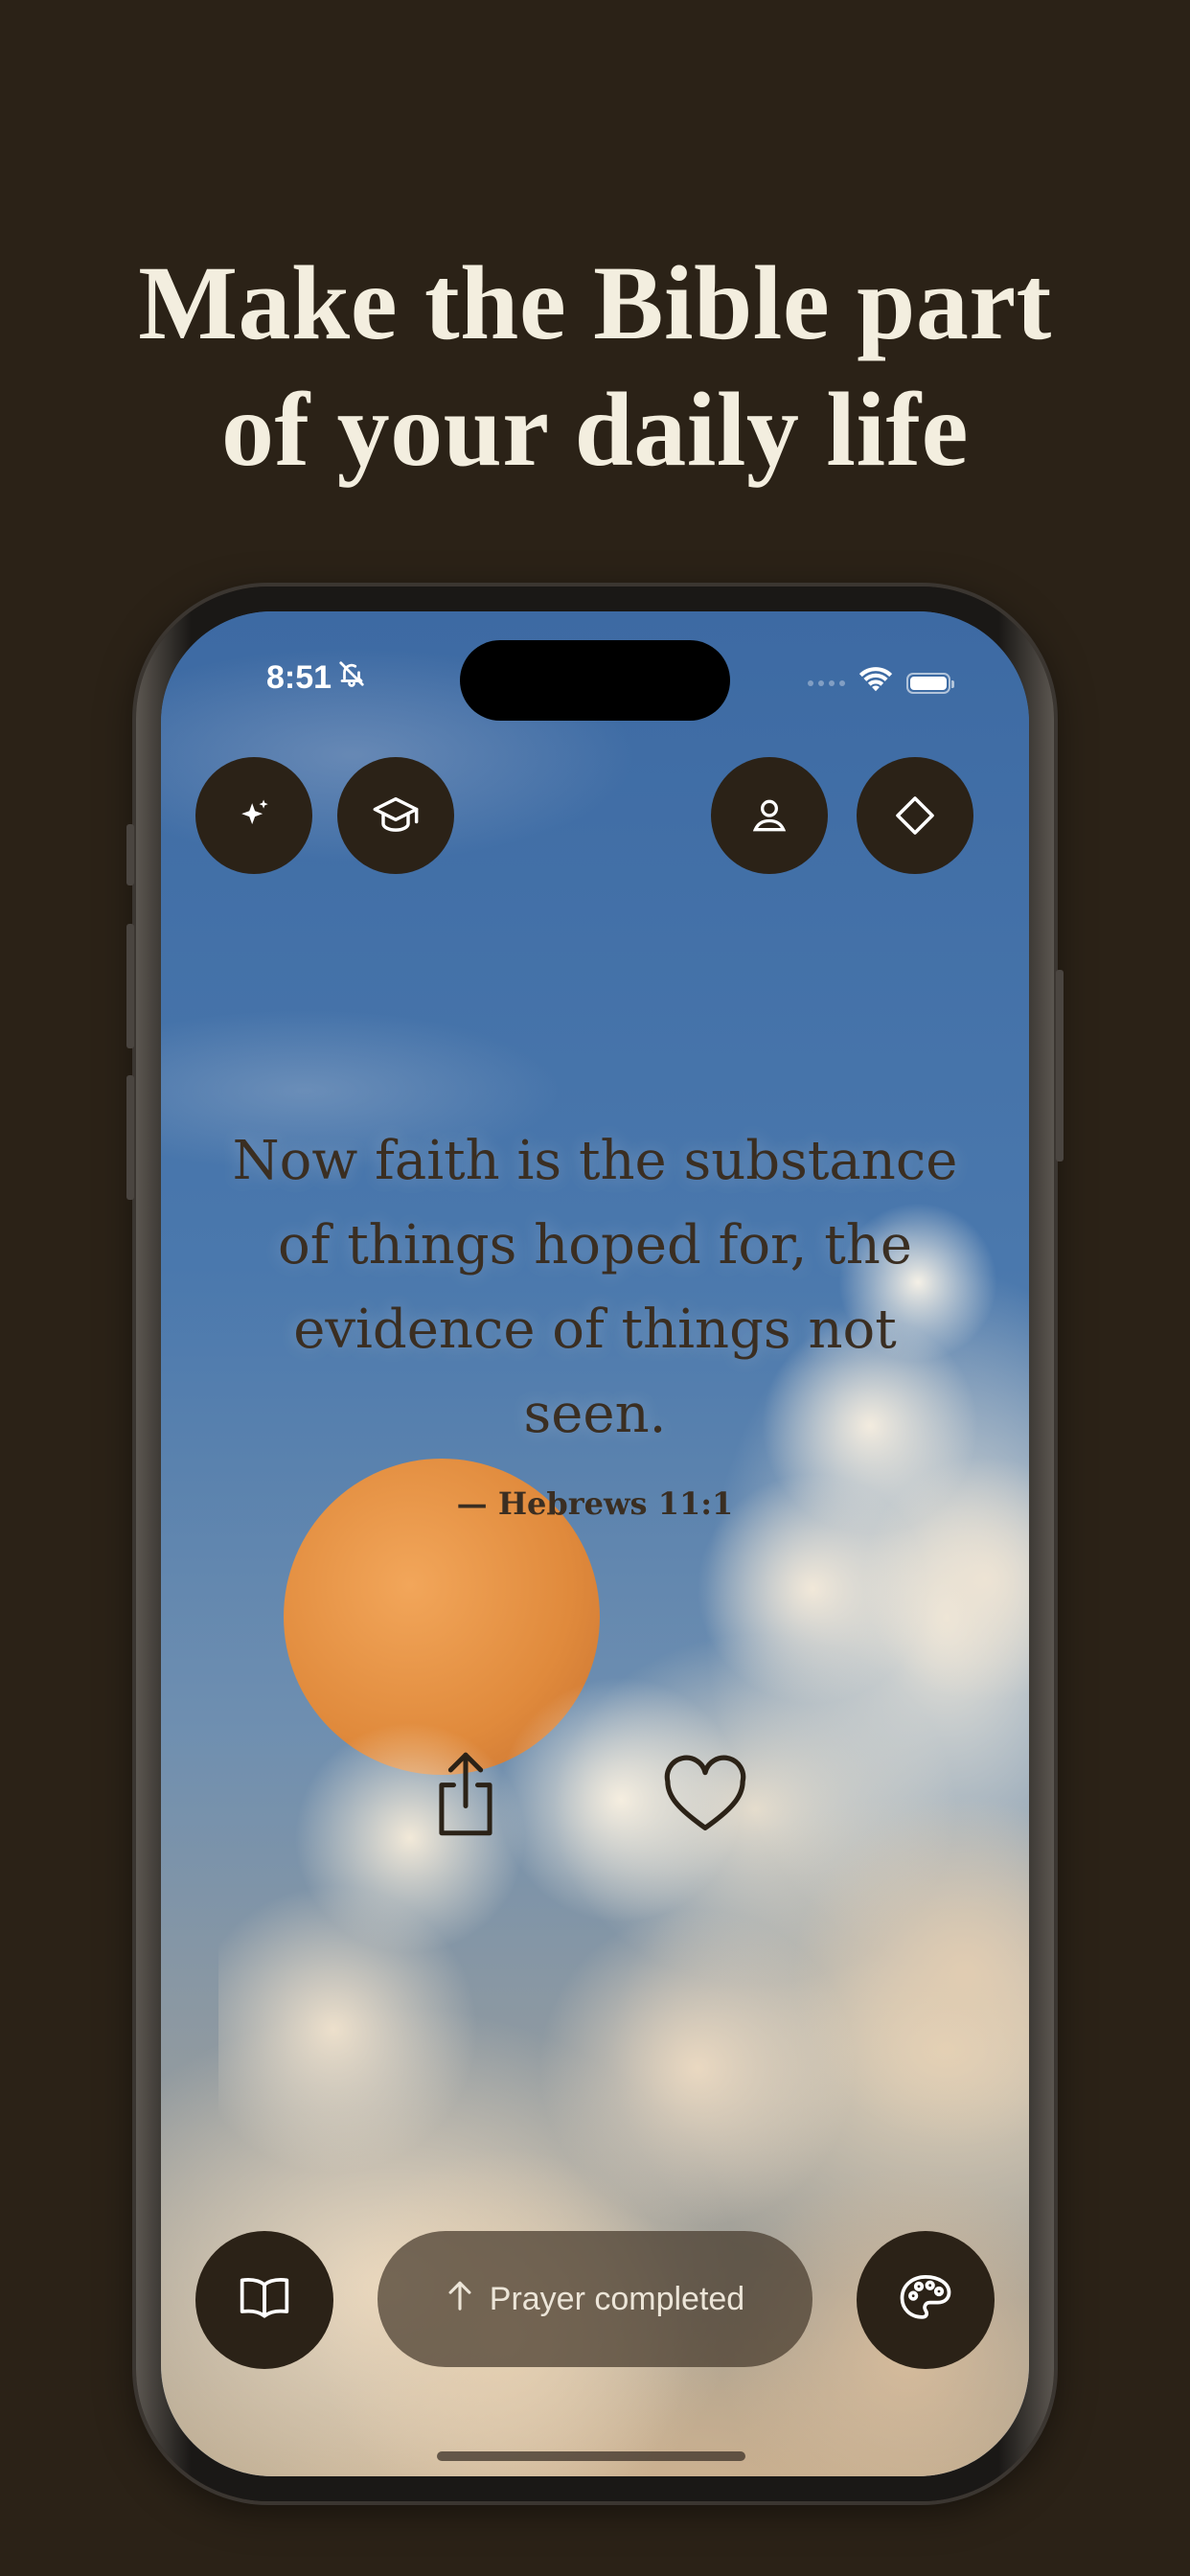  I want to click on sparkles-icon, so click(254, 815).